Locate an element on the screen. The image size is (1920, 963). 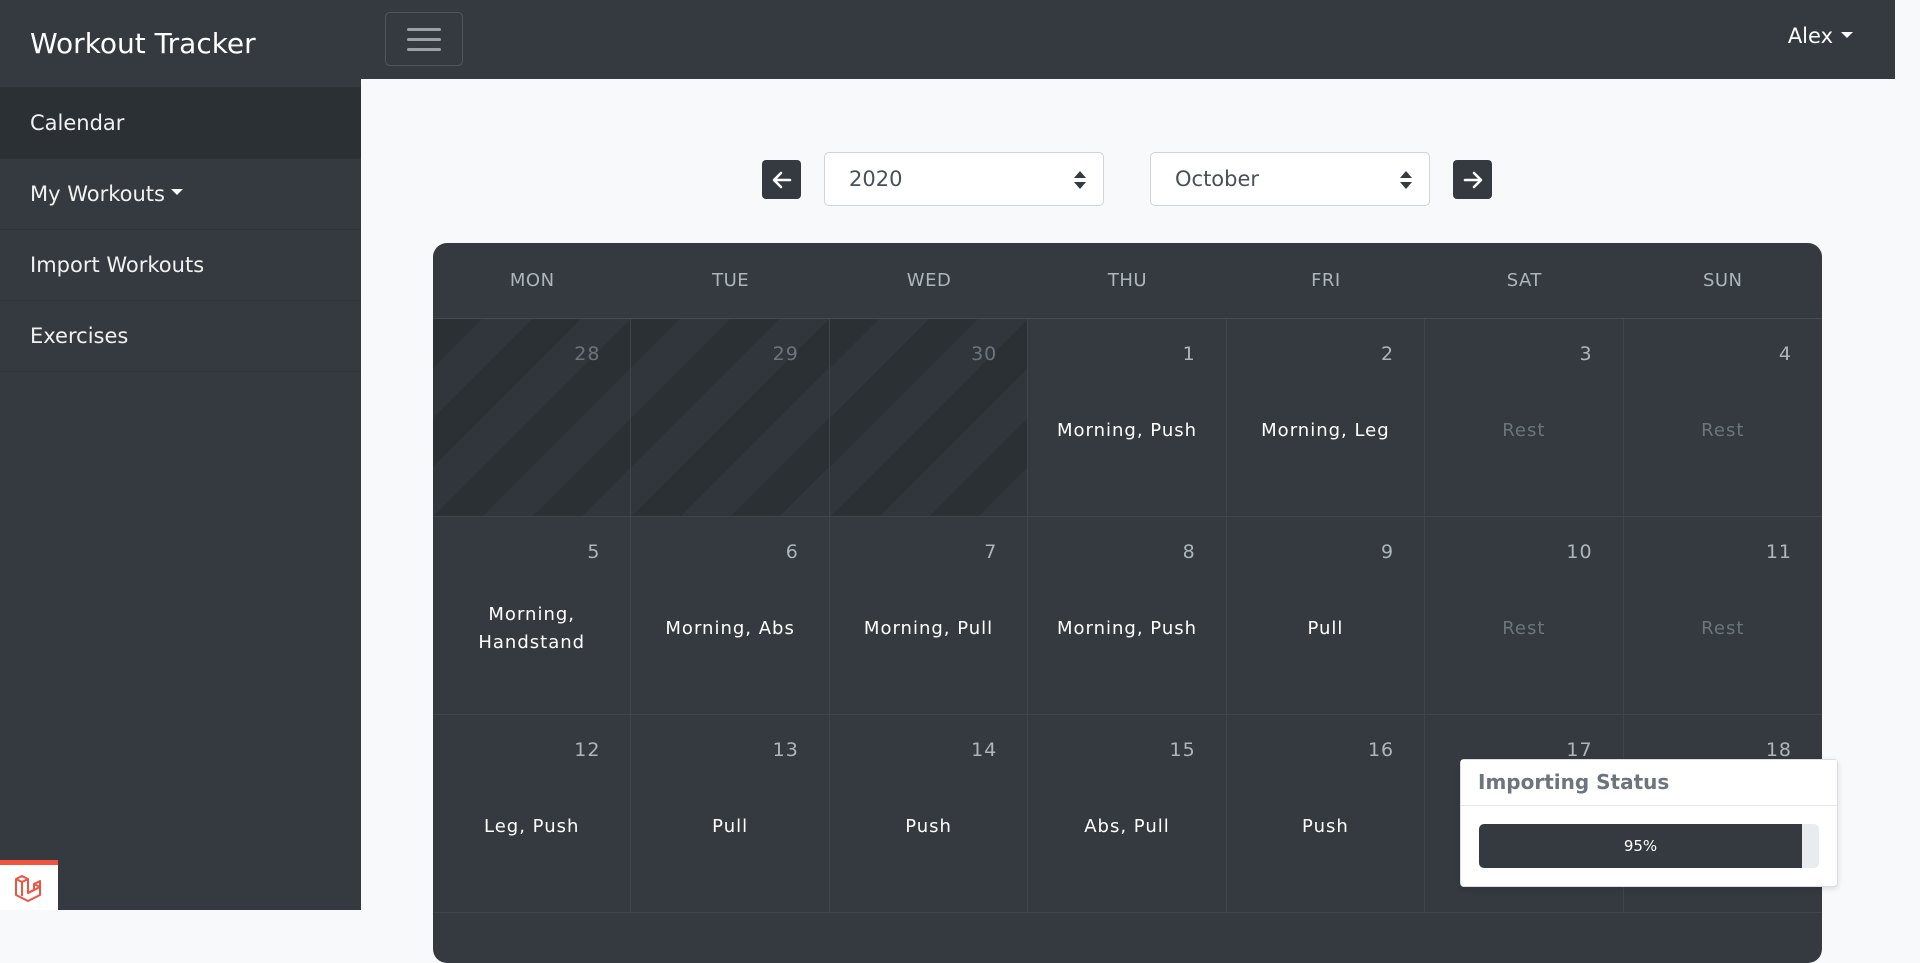
calendar-day: 4 Rest is located at coordinates (1722, 418).